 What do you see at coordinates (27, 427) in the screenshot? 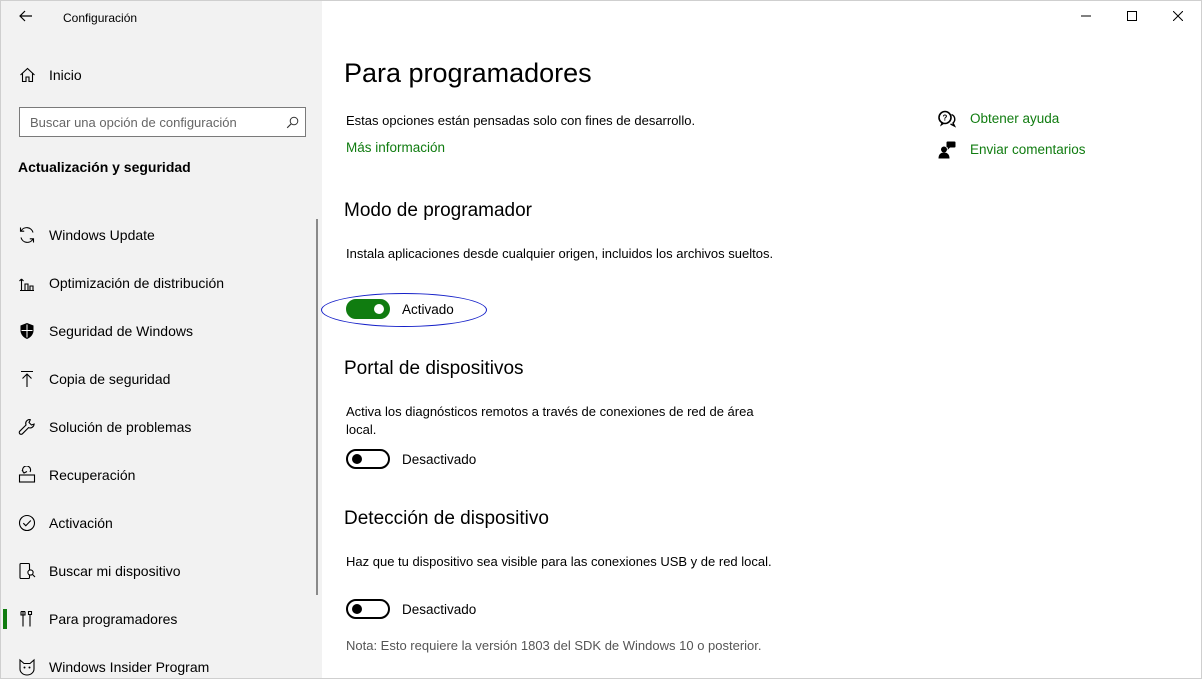
I see `wrench-icon` at bounding box center [27, 427].